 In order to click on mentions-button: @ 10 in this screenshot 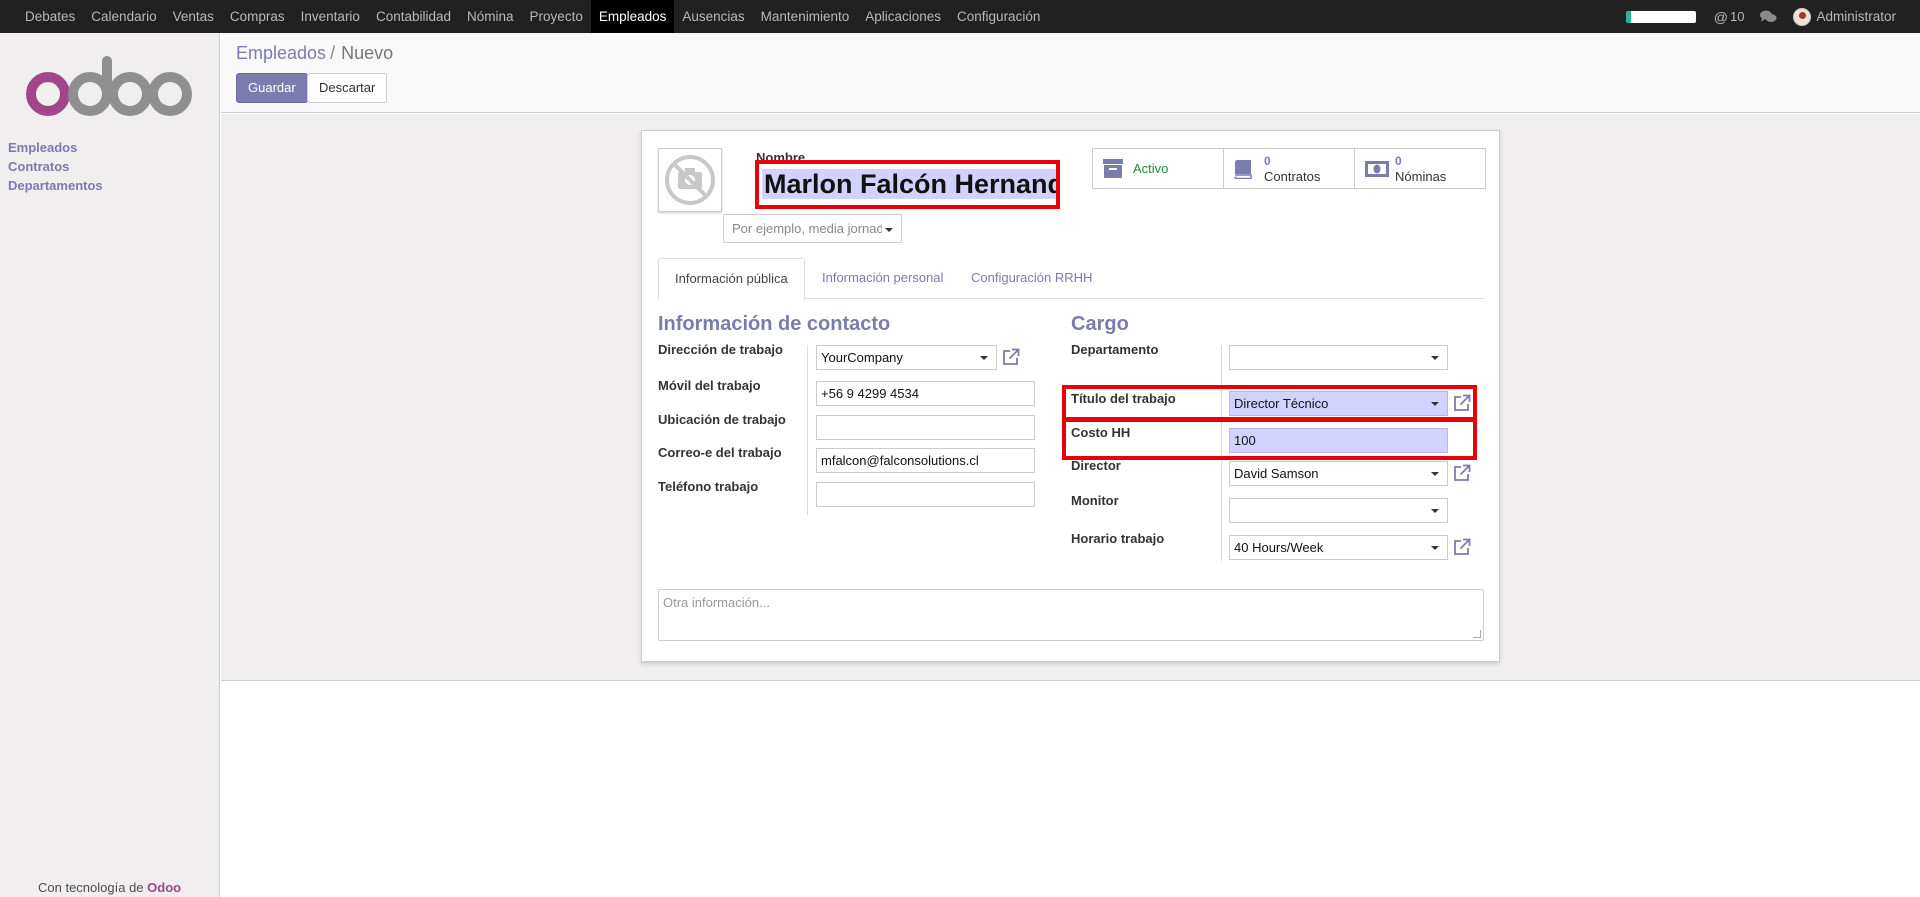, I will do `click(1729, 17)`.